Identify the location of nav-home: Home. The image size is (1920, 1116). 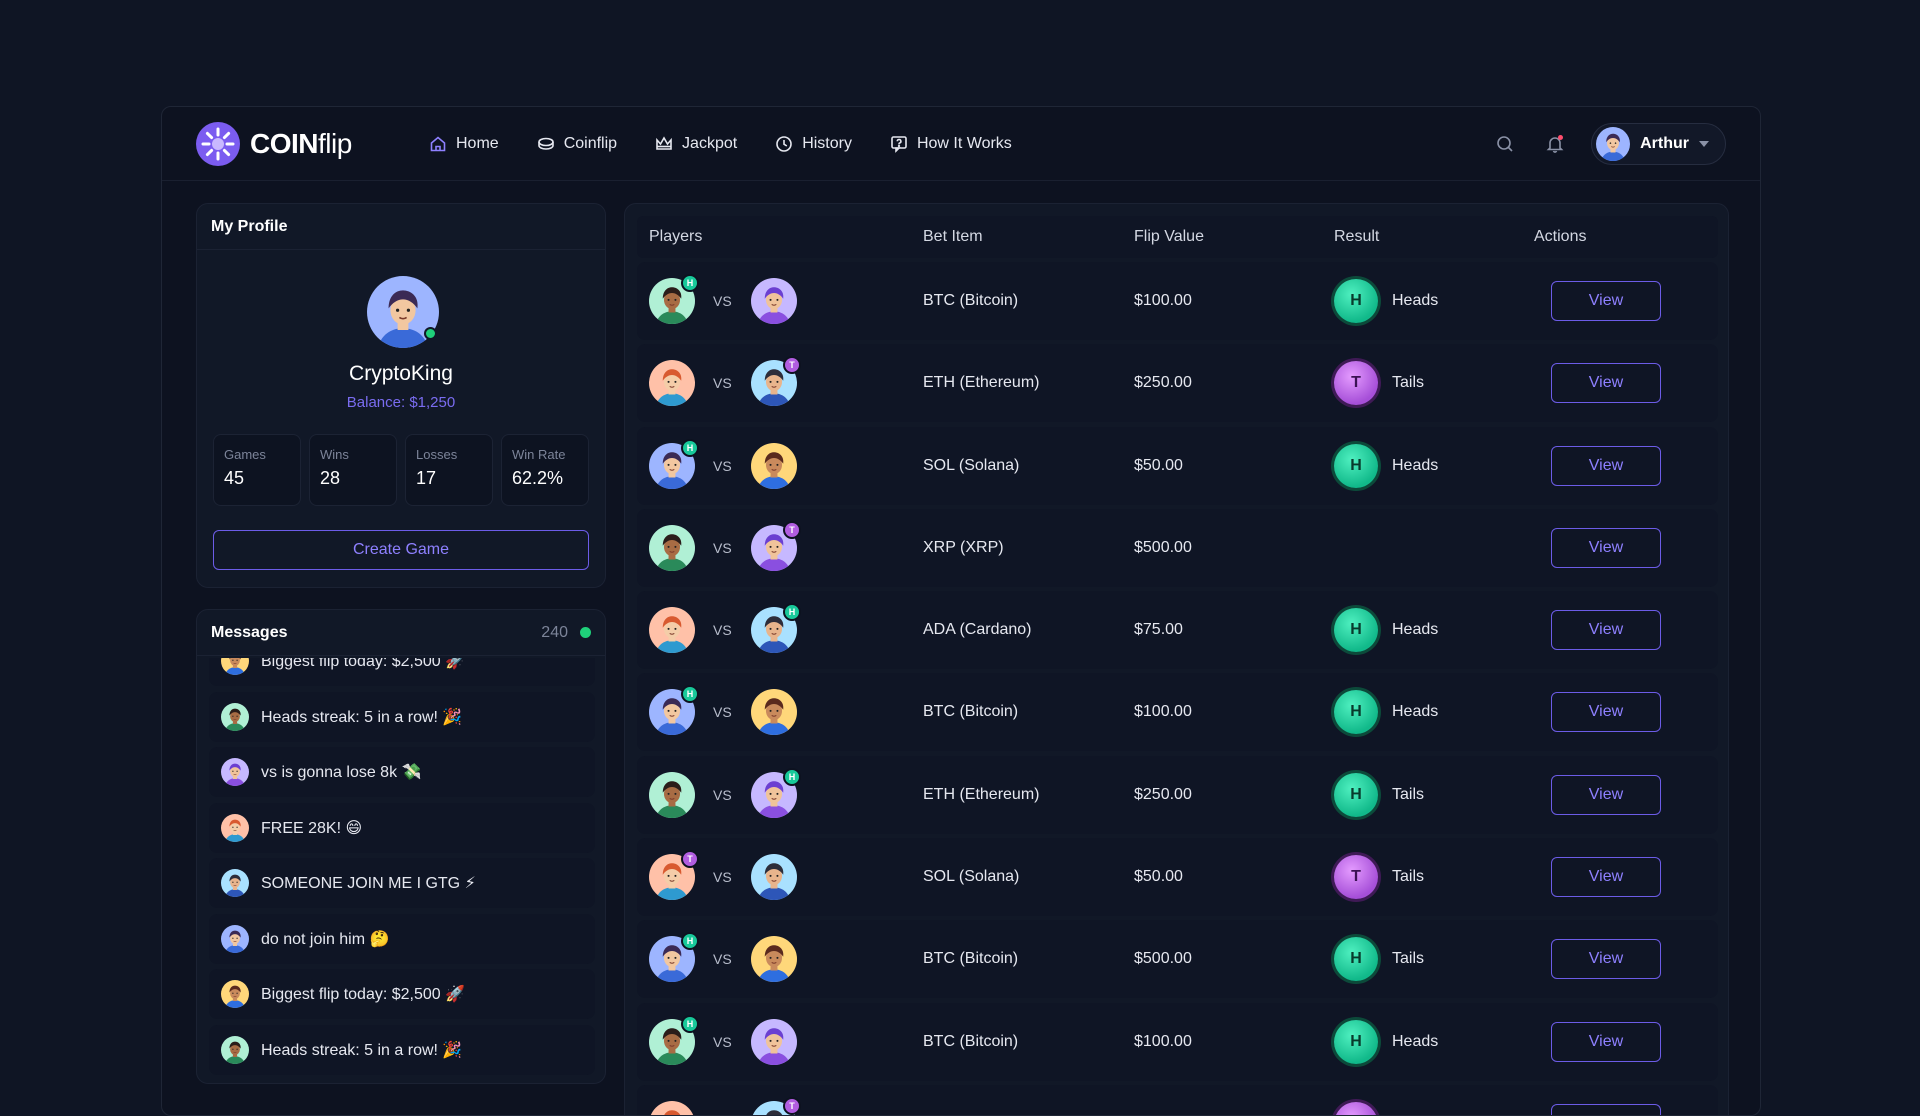
(464, 144).